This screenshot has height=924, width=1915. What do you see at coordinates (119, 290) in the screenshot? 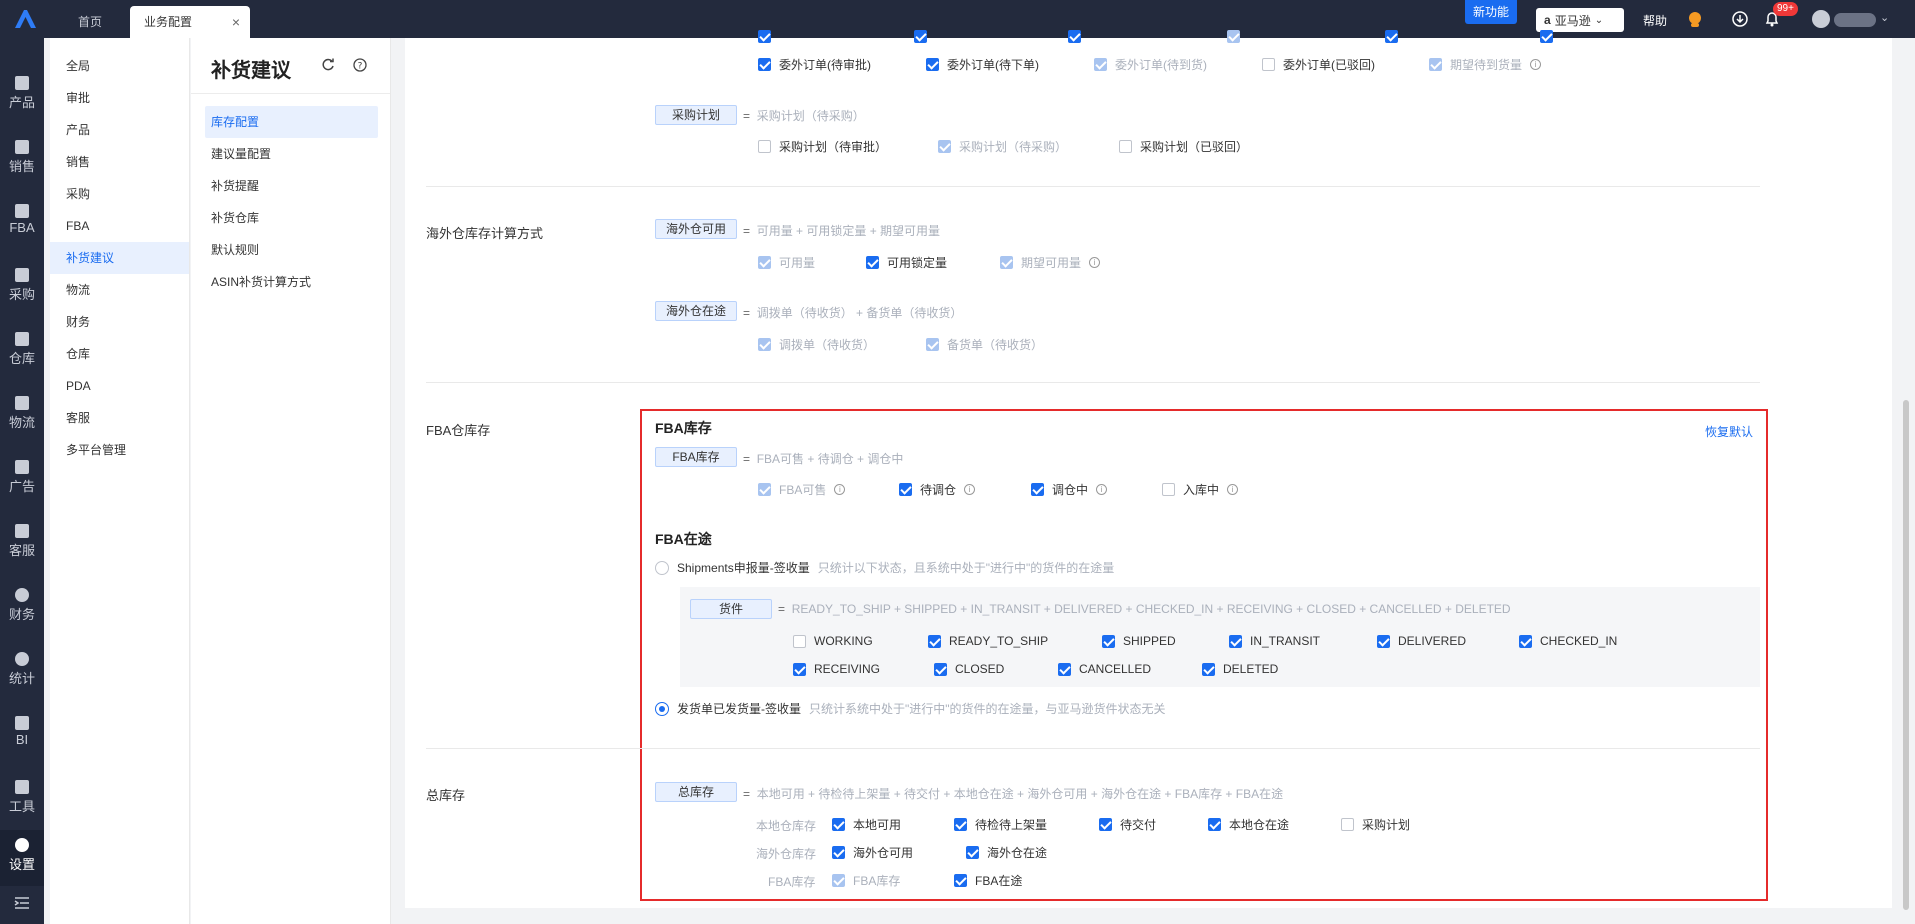
I see `submenu-logistics: 物流` at bounding box center [119, 290].